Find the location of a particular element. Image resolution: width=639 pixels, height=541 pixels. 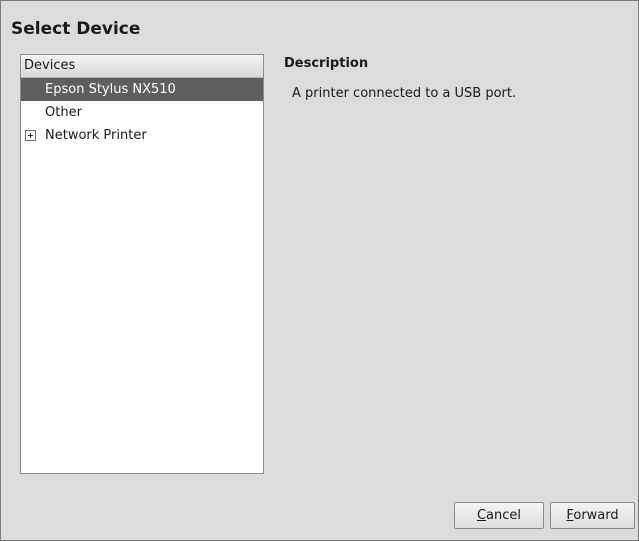

device-item-network-printer: Network Printer is located at coordinates (142, 135).